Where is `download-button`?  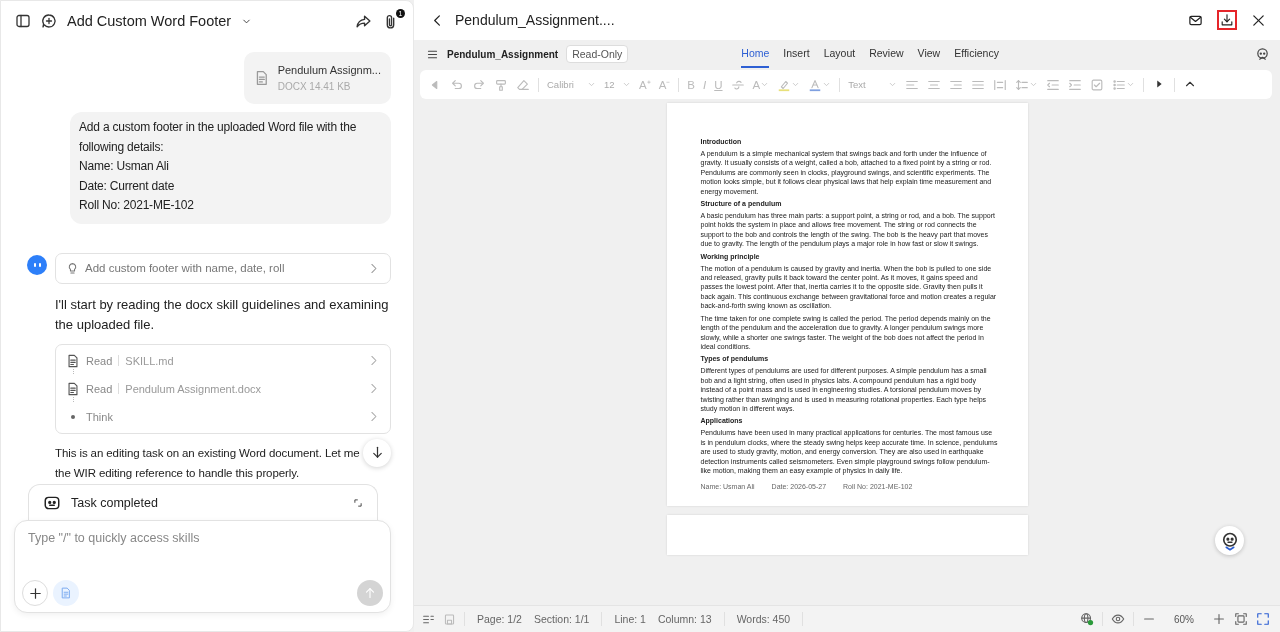
download-button is located at coordinates (1227, 20).